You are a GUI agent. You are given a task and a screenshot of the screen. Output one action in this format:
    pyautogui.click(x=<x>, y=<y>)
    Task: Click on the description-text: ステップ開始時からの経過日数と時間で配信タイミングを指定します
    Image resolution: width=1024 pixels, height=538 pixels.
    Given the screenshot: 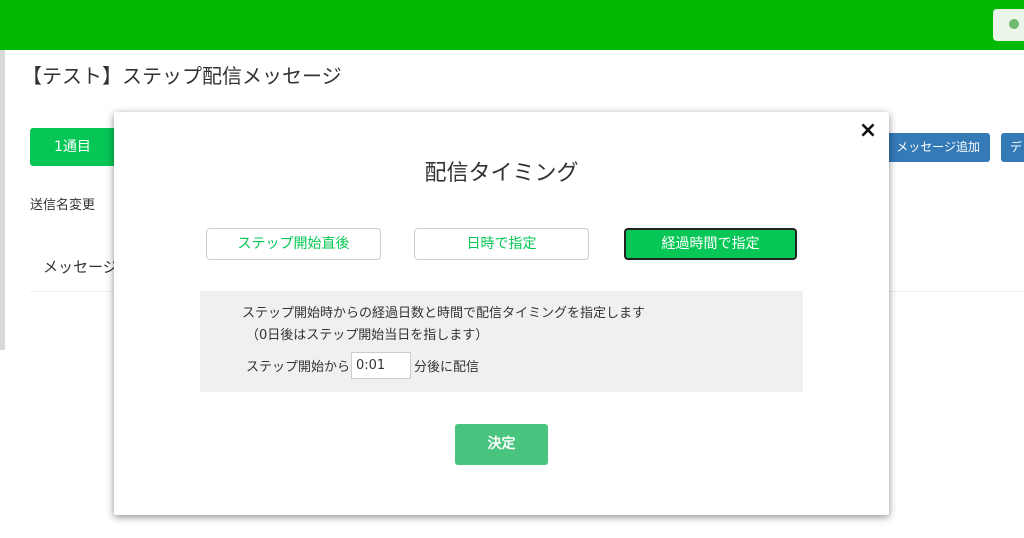 What is the action you would take?
    pyautogui.click(x=444, y=313)
    